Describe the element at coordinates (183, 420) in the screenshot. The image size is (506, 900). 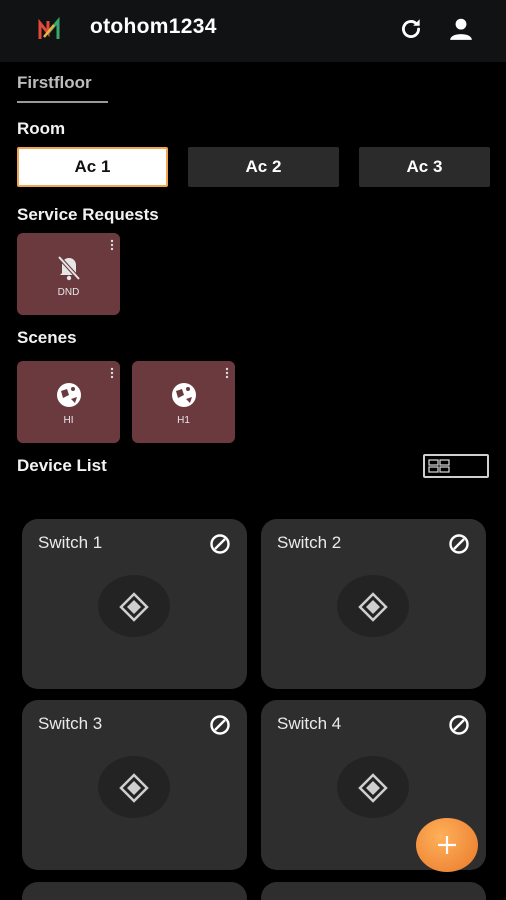
I see `scene-tile-label: H1` at that location.